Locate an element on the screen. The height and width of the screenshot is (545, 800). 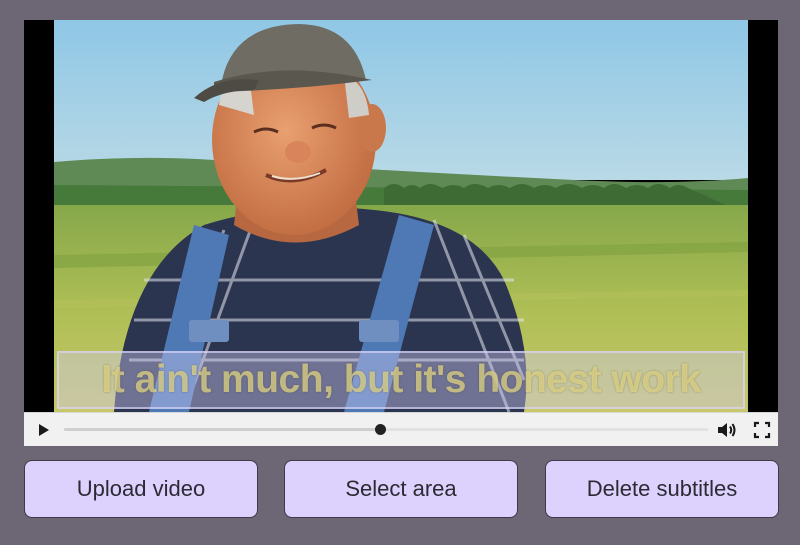
volume-icon is located at coordinates (727, 430).